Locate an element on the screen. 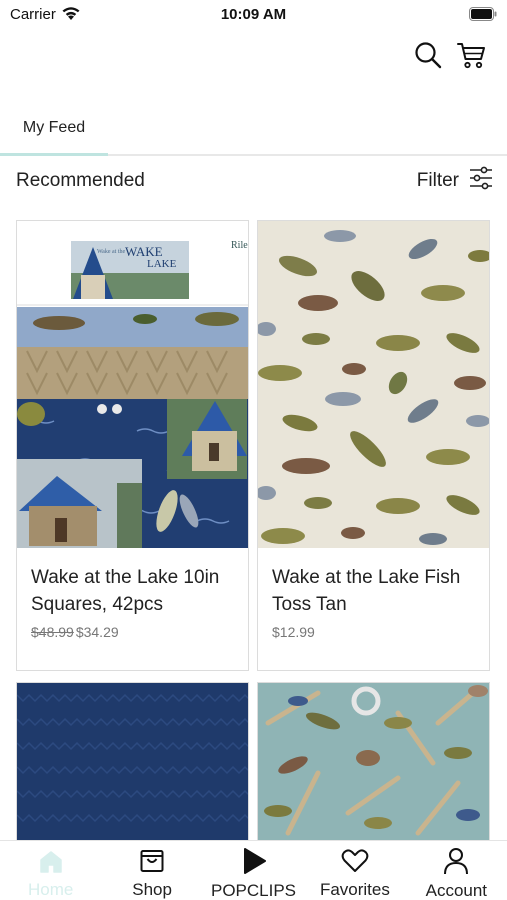 This screenshot has width=507, height=900. nav-account: Account is located at coordinates (456, 870).